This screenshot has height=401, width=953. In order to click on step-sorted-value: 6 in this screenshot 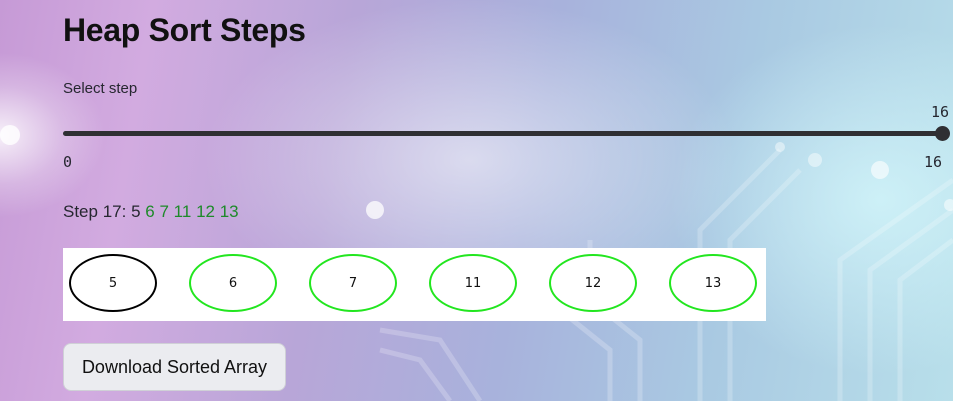, I will do `click(150, 211)`.